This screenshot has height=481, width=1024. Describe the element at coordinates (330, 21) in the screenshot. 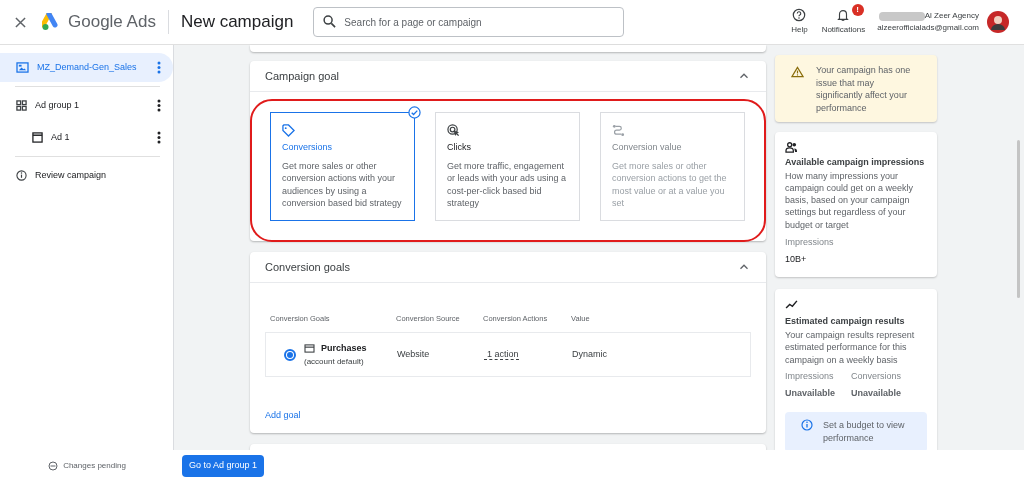

I see `search-icon` at that location.